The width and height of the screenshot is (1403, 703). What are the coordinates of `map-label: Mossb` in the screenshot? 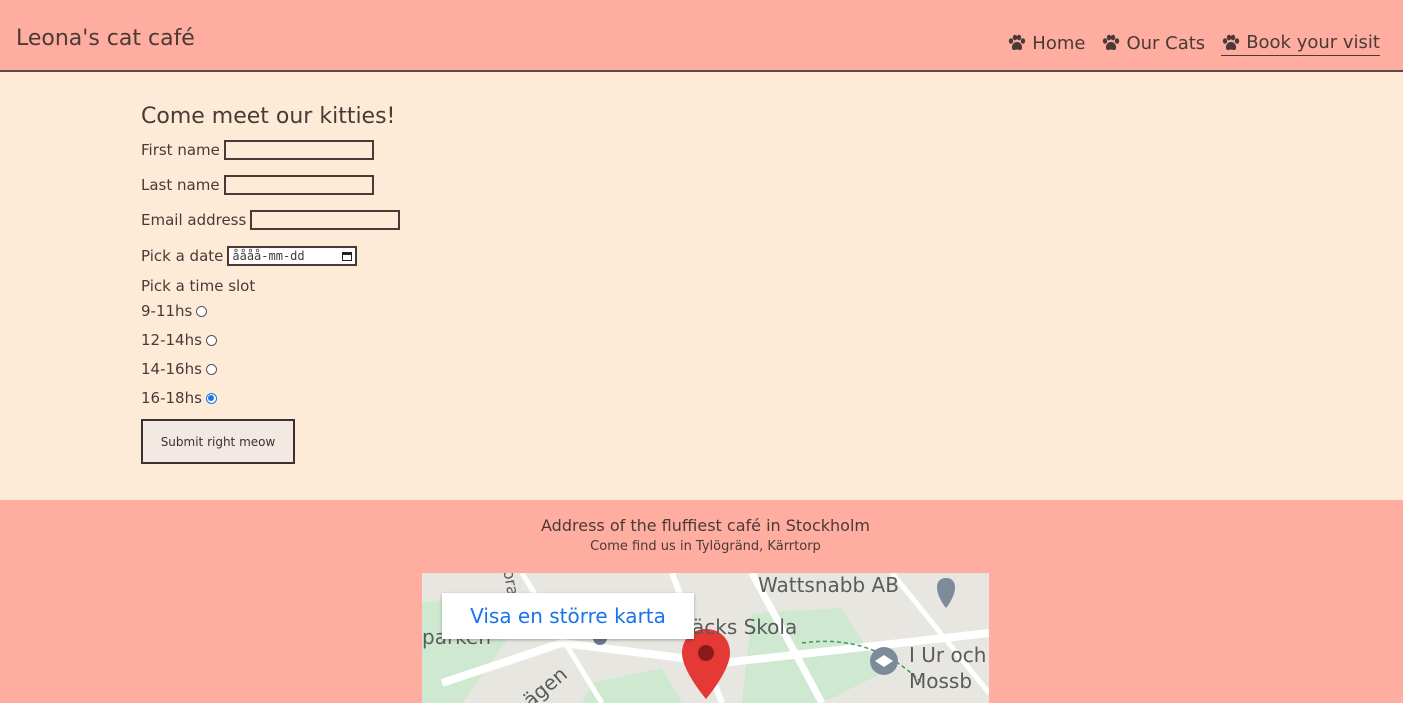 It's located at (941, 681).